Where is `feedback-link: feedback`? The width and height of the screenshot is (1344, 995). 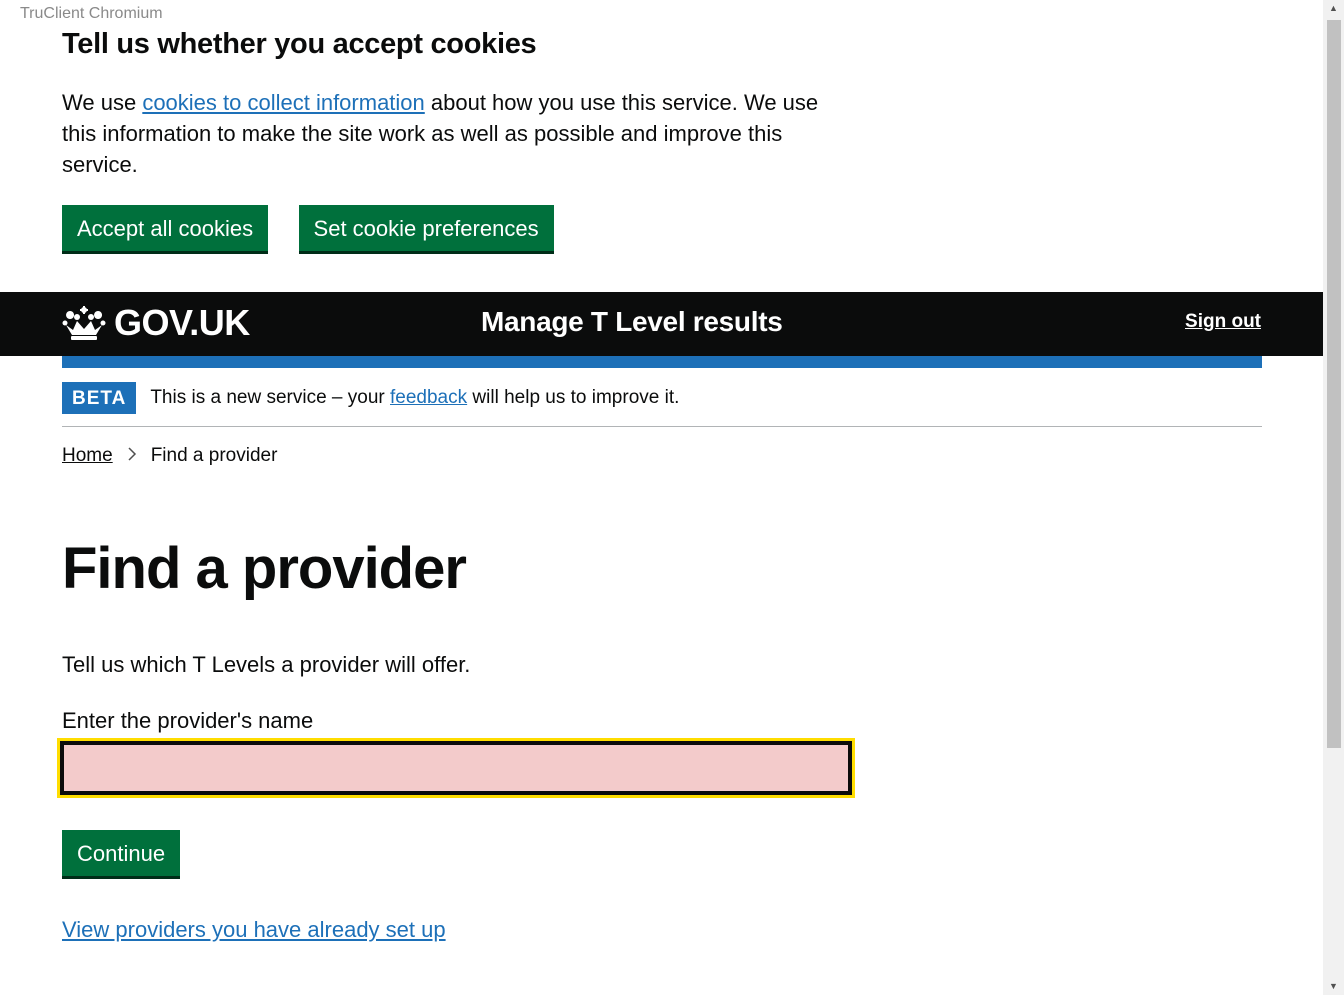 feedback-link: feedback is located at coordinates (428, 397).